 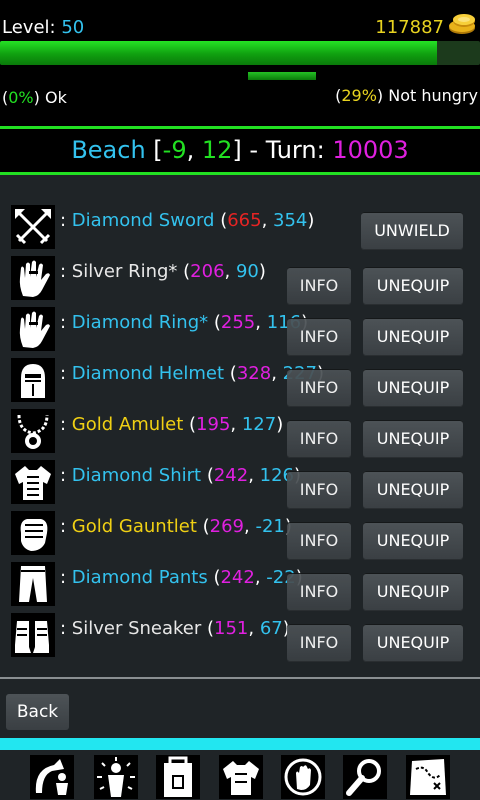 What do you see at coordinates (33, 584) in the screenshot?
I see `pants-icon` at bounding box center [33, 584].